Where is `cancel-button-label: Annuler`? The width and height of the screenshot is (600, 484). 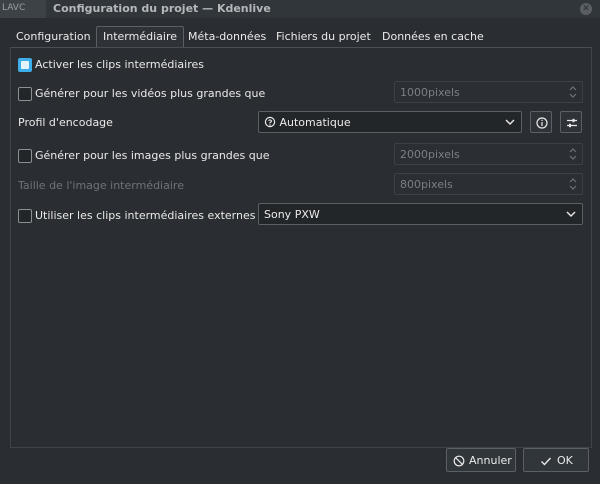 cancel-button-label: Annuler is located at coordinates (490, 460).